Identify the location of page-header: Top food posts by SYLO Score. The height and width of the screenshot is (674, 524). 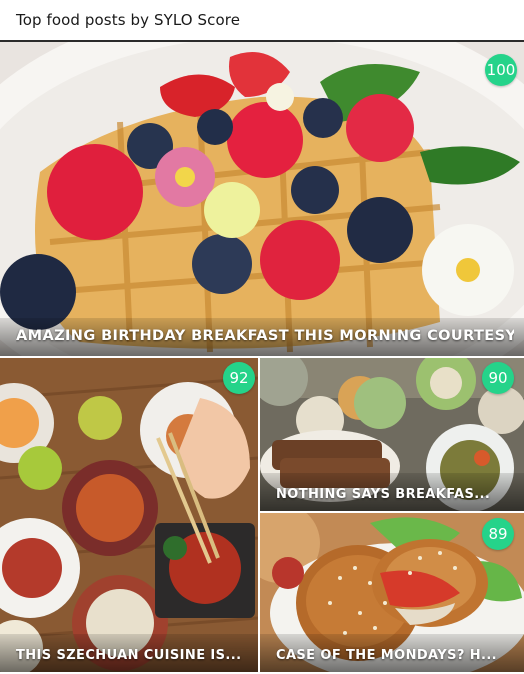
(262, 21).